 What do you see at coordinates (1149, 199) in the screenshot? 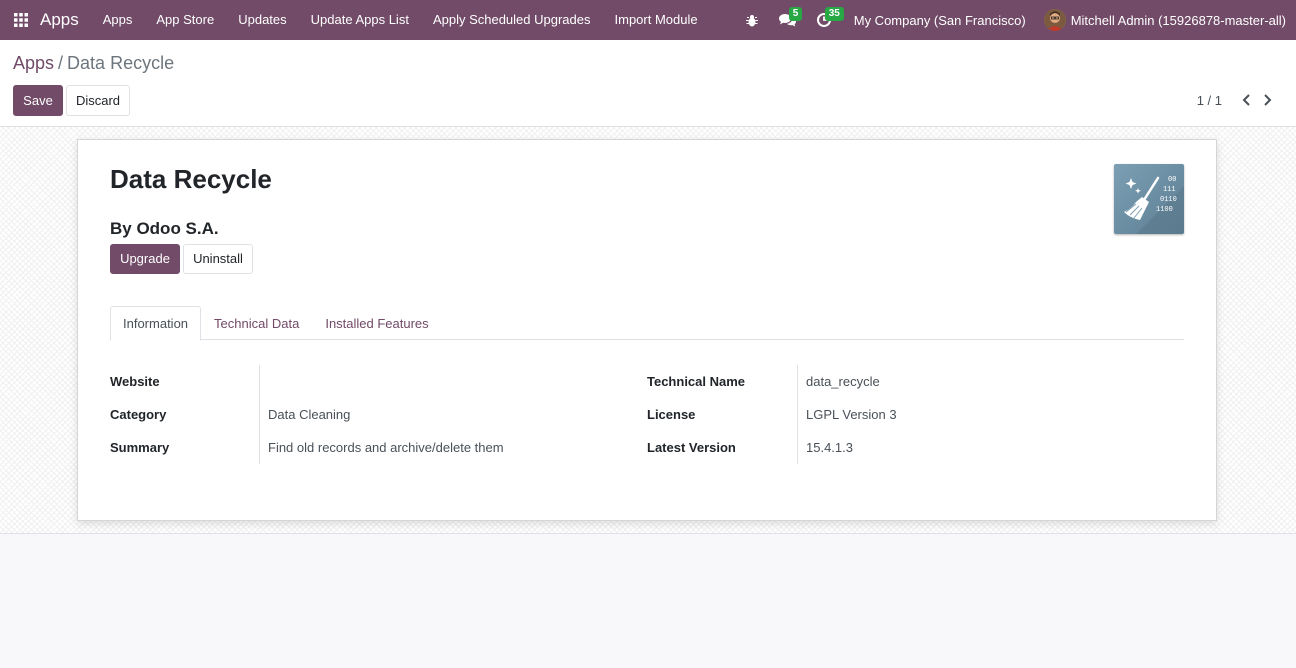
I see `data-recycle-app-icon: 00 111 0110 1100` at bounding box center [1149, 199].